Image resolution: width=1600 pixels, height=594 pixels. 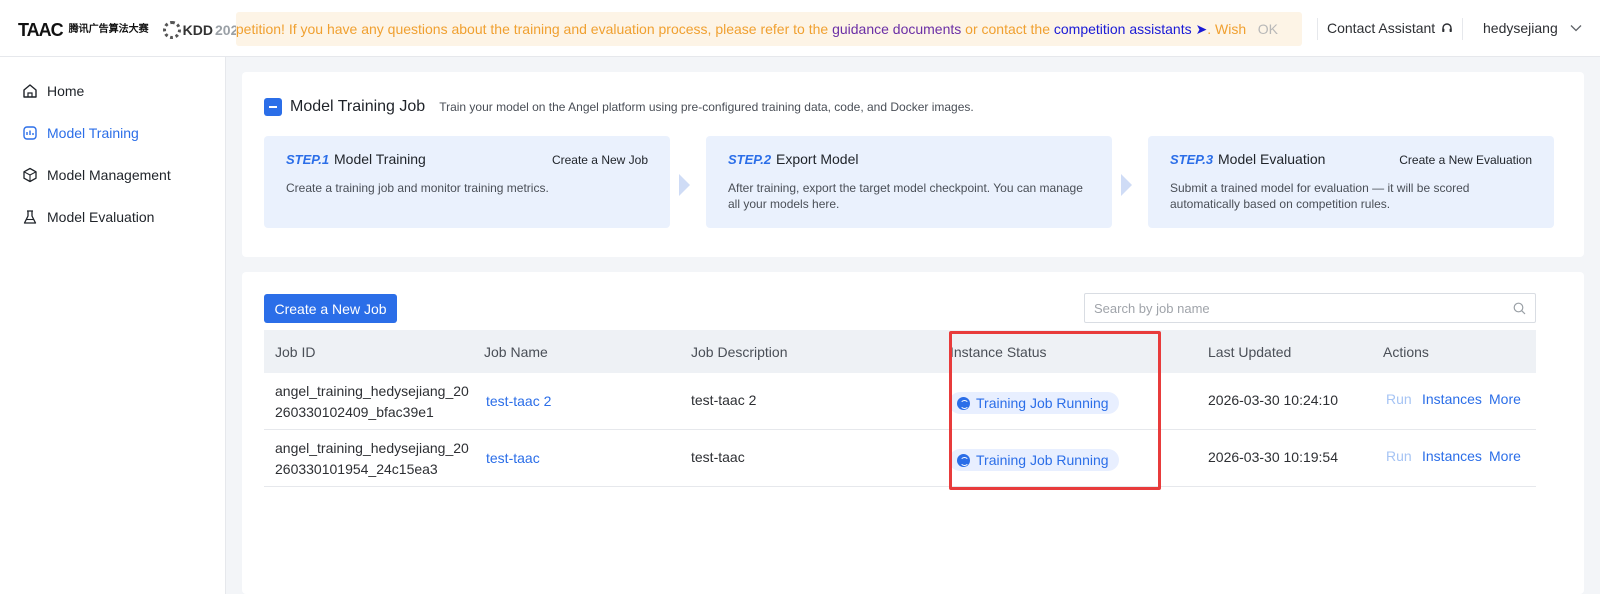 What do you see at coordinates (93, 133) in the screenshot?
I see `sidebar-item-label: Model Training` at bounding box center [93, 133].